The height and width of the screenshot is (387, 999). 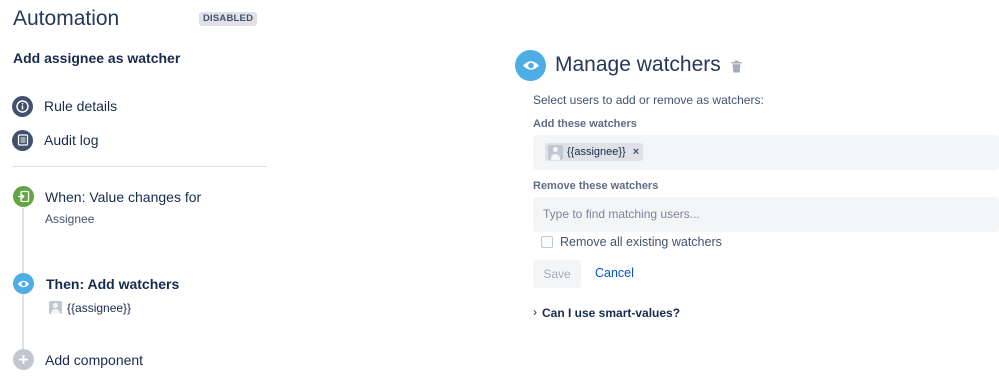 I want to click on action-title: Then: Add watchers, so click(x=112, y=284).